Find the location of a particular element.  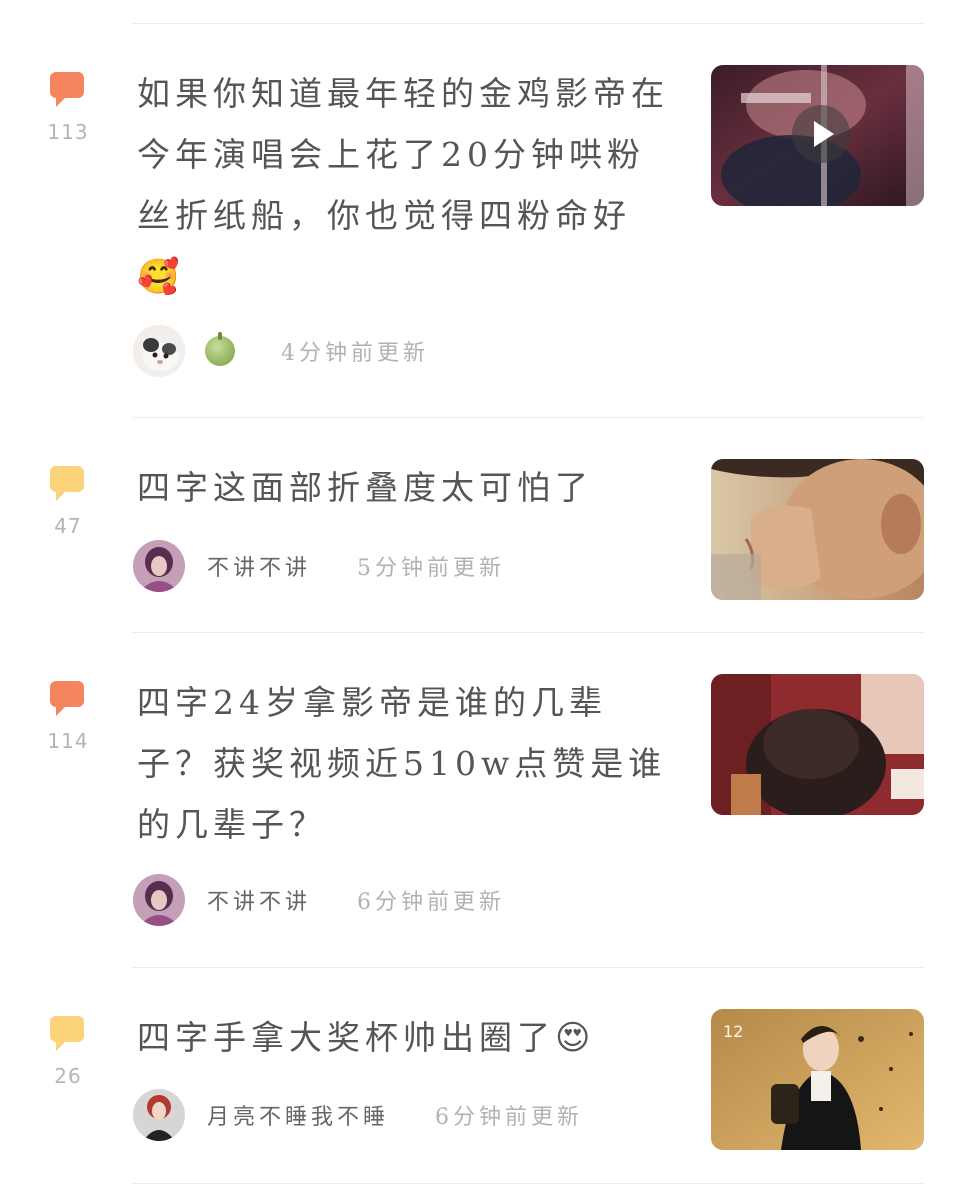

post-title: 四字手拿大奖杯帅出圈了😍 is located at coordinates (417, 1038).